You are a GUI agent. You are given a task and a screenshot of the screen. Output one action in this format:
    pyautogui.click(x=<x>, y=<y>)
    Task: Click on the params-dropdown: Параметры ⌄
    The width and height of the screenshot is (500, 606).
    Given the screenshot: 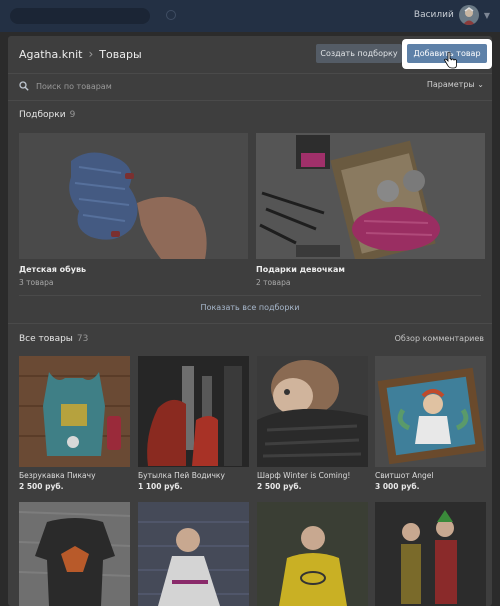 What is the action you would take?
    pyautogui.click(x=455, y=84)
    